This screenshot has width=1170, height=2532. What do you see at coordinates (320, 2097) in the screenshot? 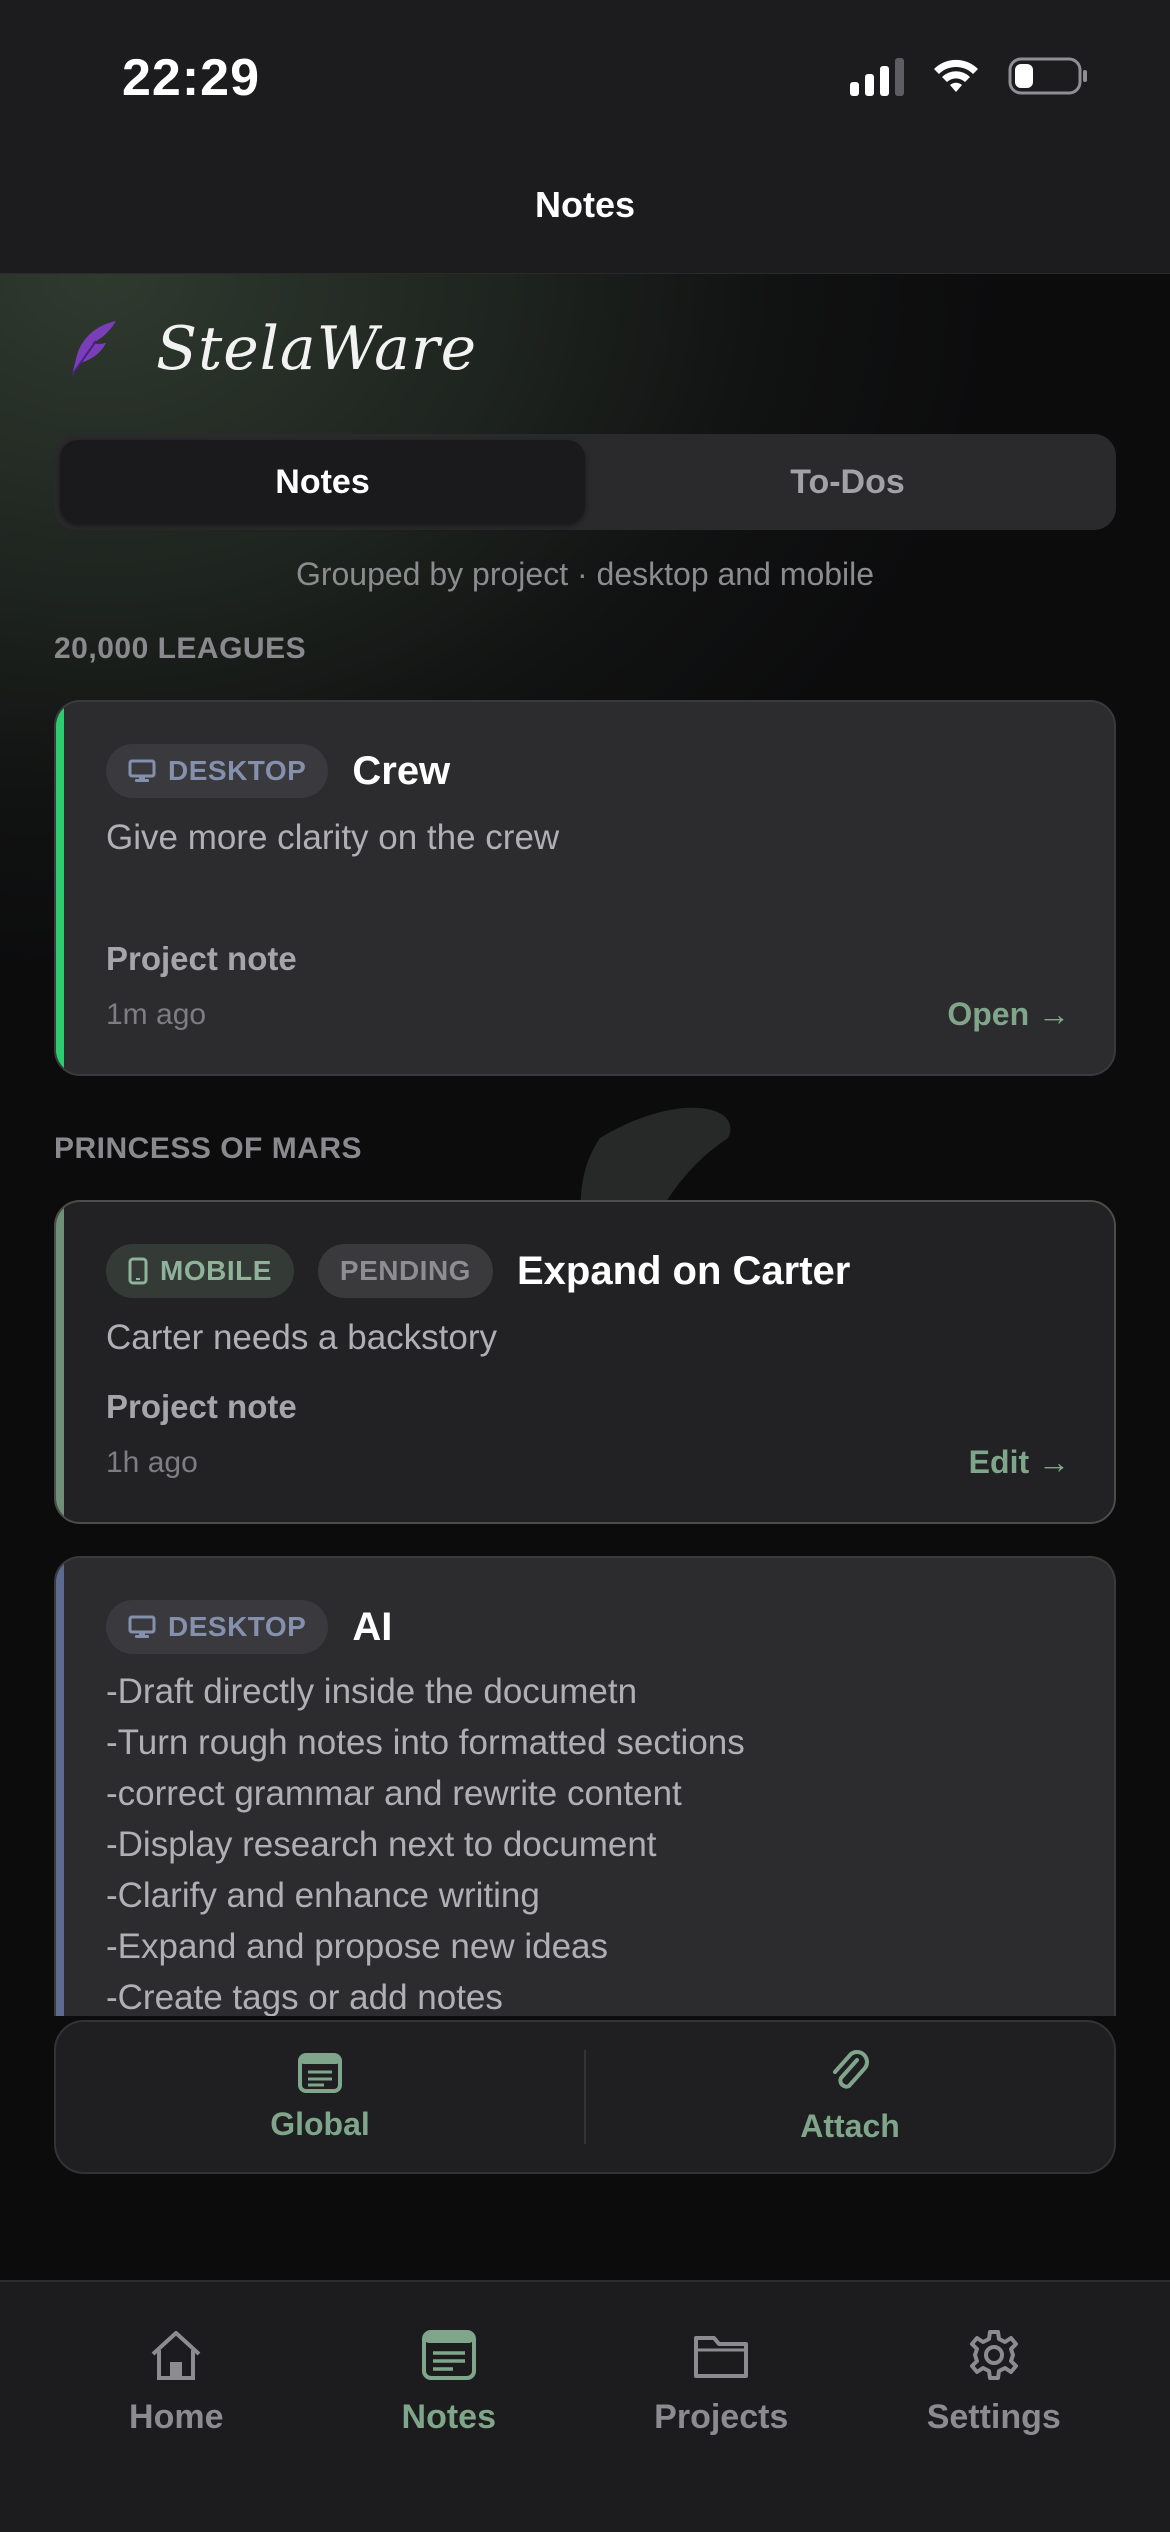
I see `global-notes-button: Global` at bounding box center [320, 2097].